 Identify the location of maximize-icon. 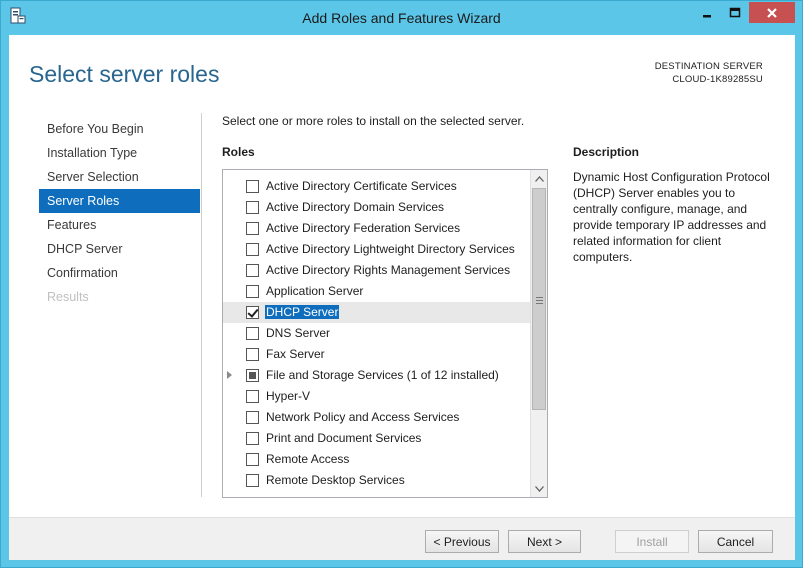
(734, 12).